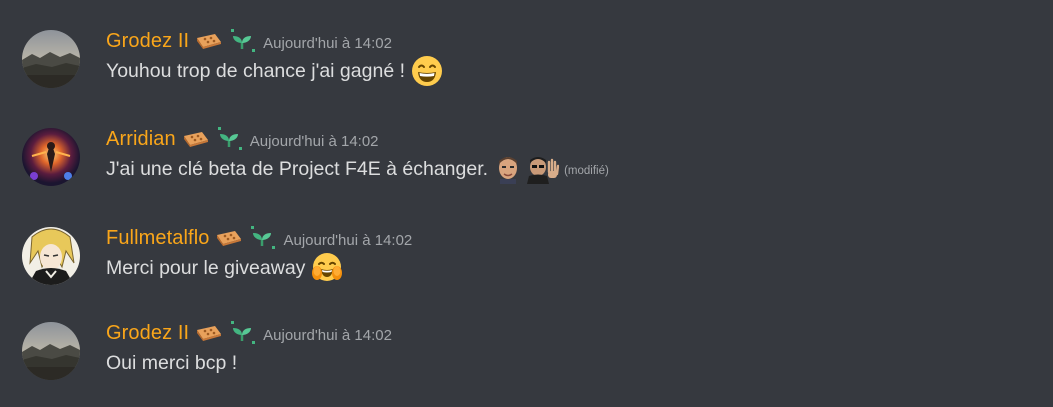 Image resolution: width=1053 pixels, height=407 pixels. Describe the element at coordinates (427, 71) in the screenshot. I see `grinning-face-icon` at that location.